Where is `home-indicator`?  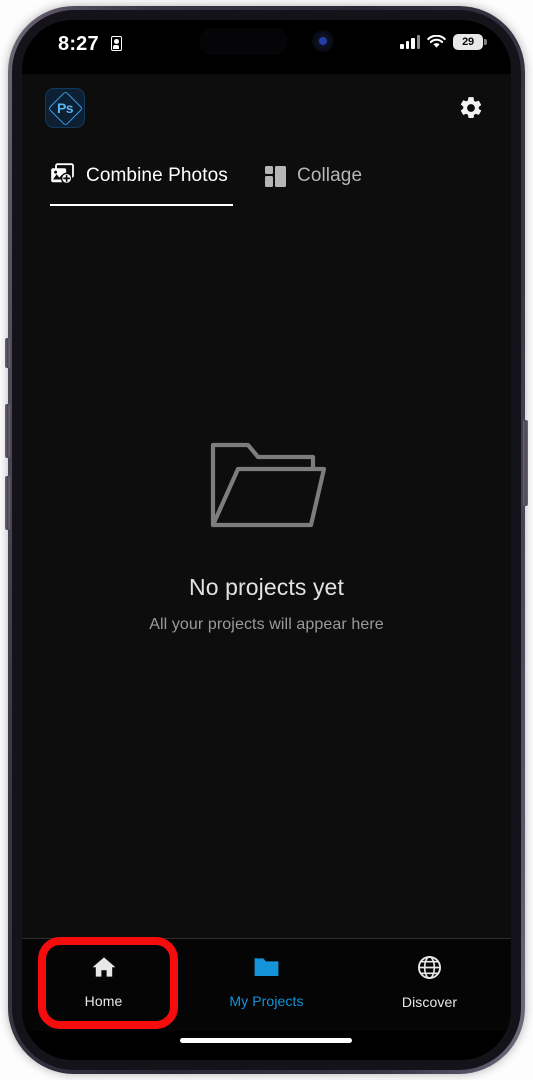
home-indicator is located at coordinates (266, 1040).